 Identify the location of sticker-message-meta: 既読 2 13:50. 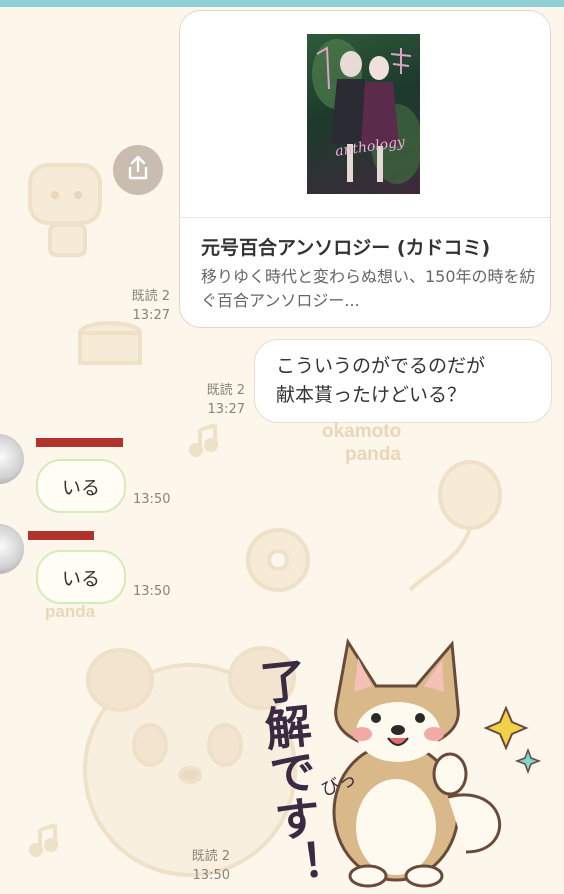
(204, 866).